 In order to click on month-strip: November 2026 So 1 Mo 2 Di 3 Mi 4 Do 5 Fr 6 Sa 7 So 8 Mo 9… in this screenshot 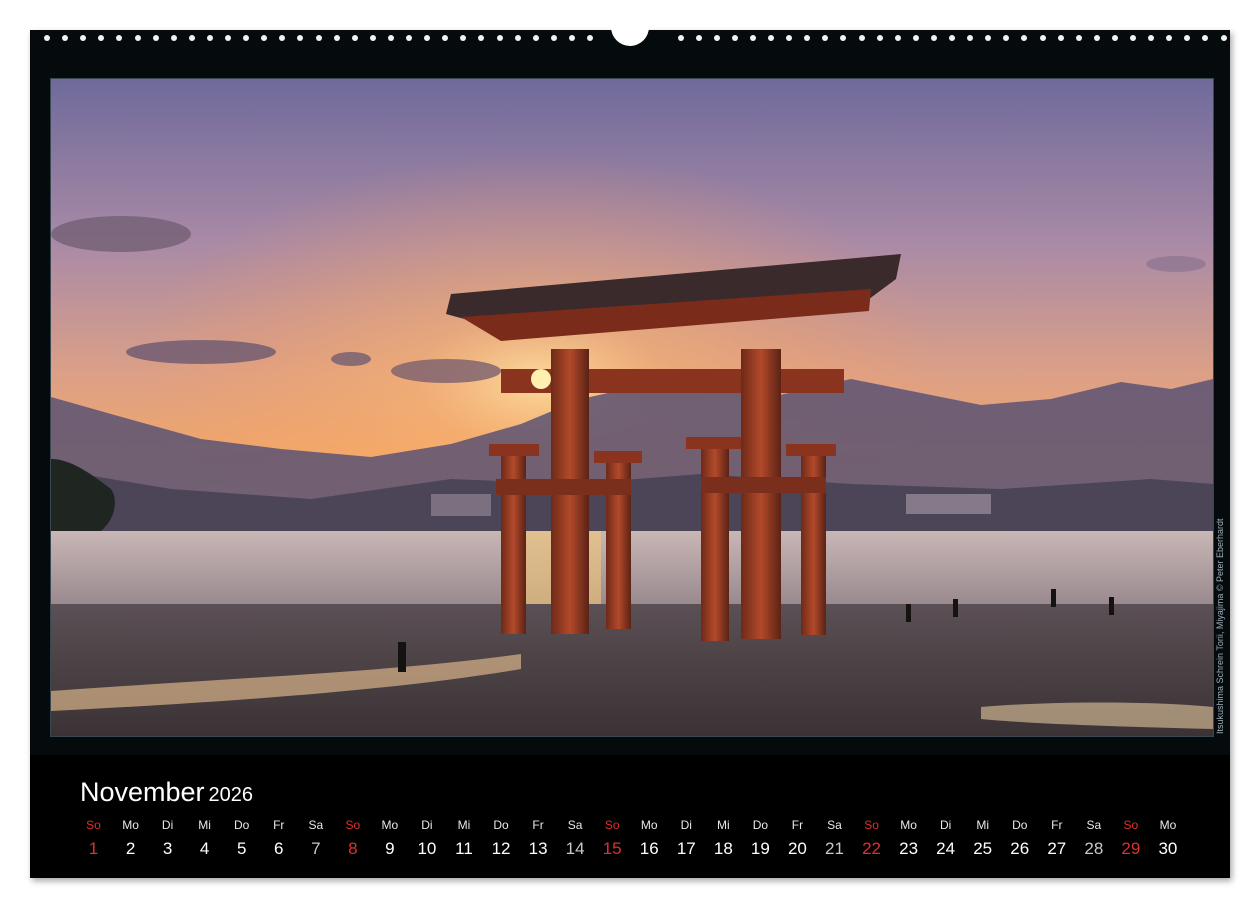, I will do `click(630, 816)`.